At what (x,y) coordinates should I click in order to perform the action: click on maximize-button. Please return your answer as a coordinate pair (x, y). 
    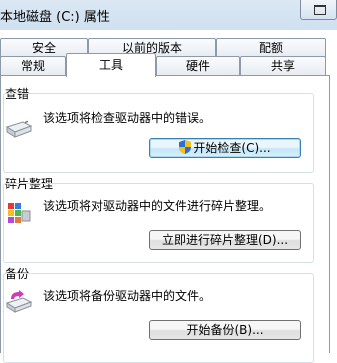
    Looking at the image, I should click on (318, 10).